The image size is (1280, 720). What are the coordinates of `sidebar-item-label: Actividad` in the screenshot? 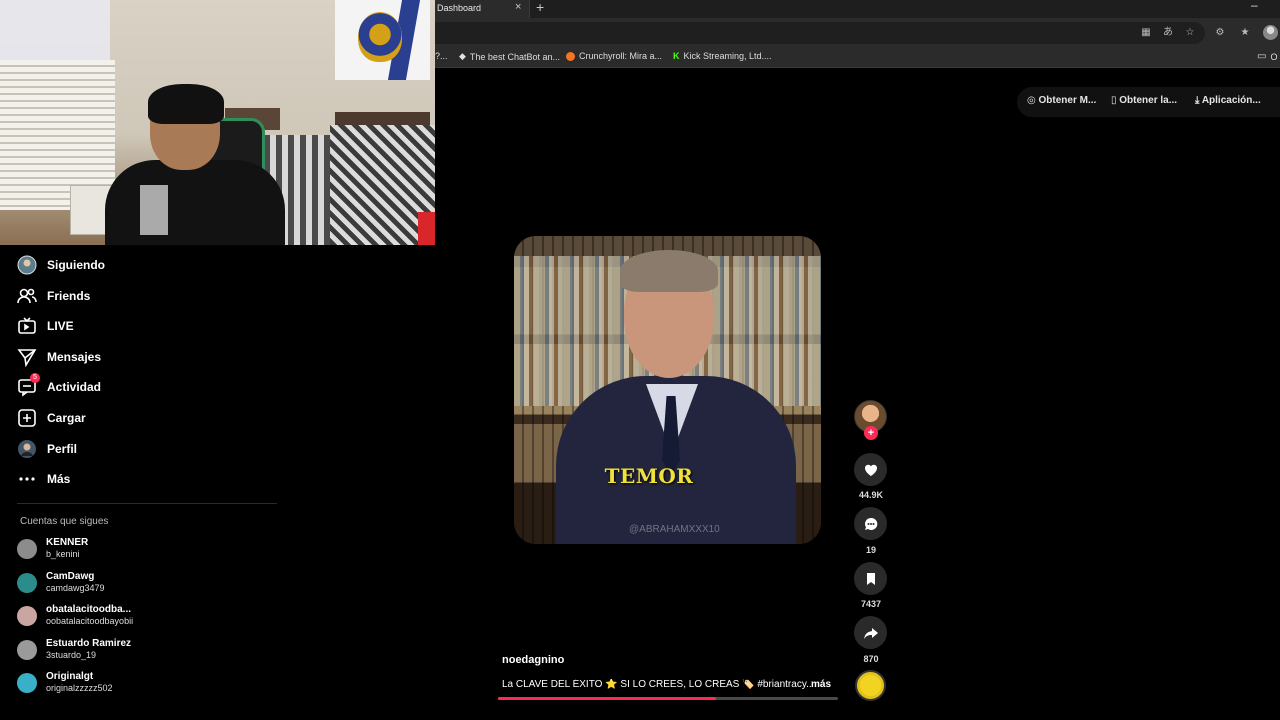 It's located at (74, 387).